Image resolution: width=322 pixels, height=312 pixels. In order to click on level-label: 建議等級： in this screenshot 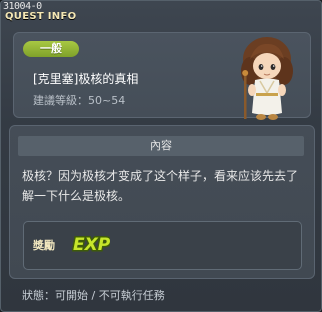, I will do `click(60, 100)`.